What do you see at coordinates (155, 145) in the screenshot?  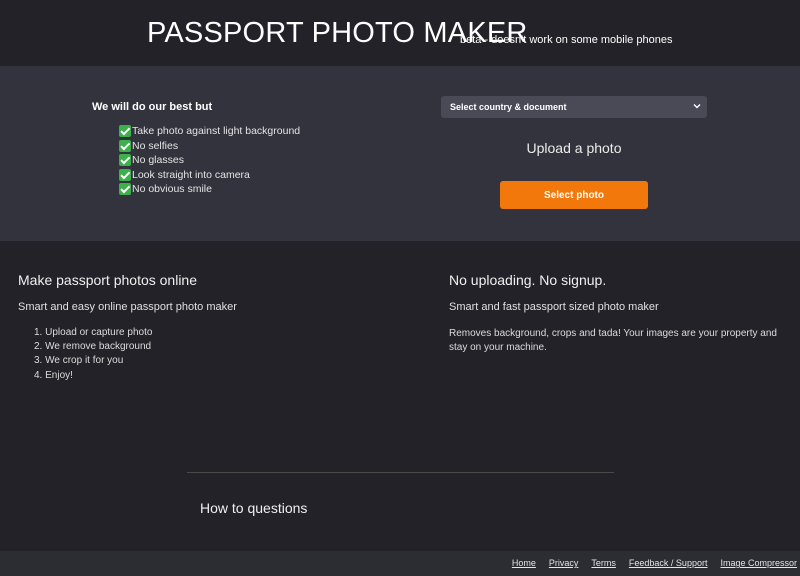 I see `tip-label: No selfies` at bounding box center [155, 145].